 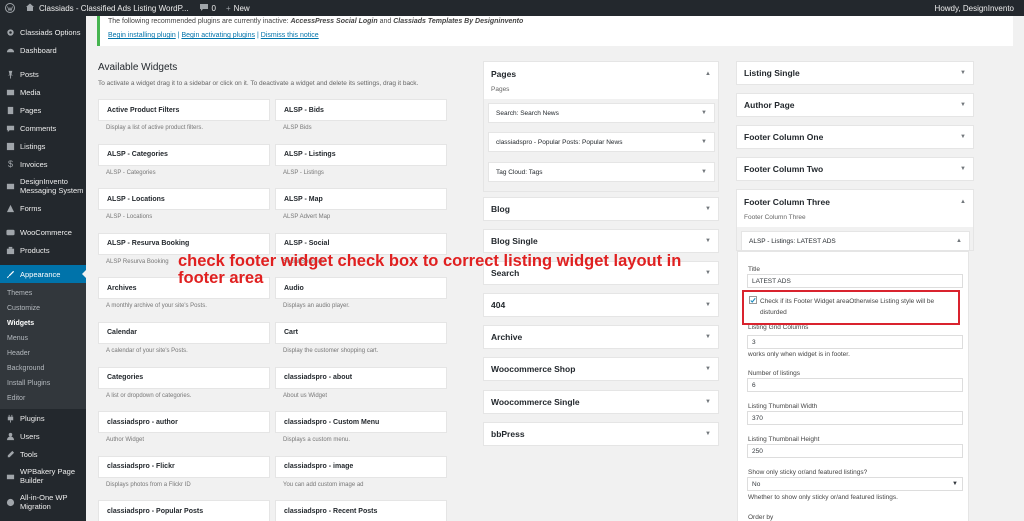 I want to click on sidebar-item-migration: All-in-One WP Migration, so click(x=43, y=502).